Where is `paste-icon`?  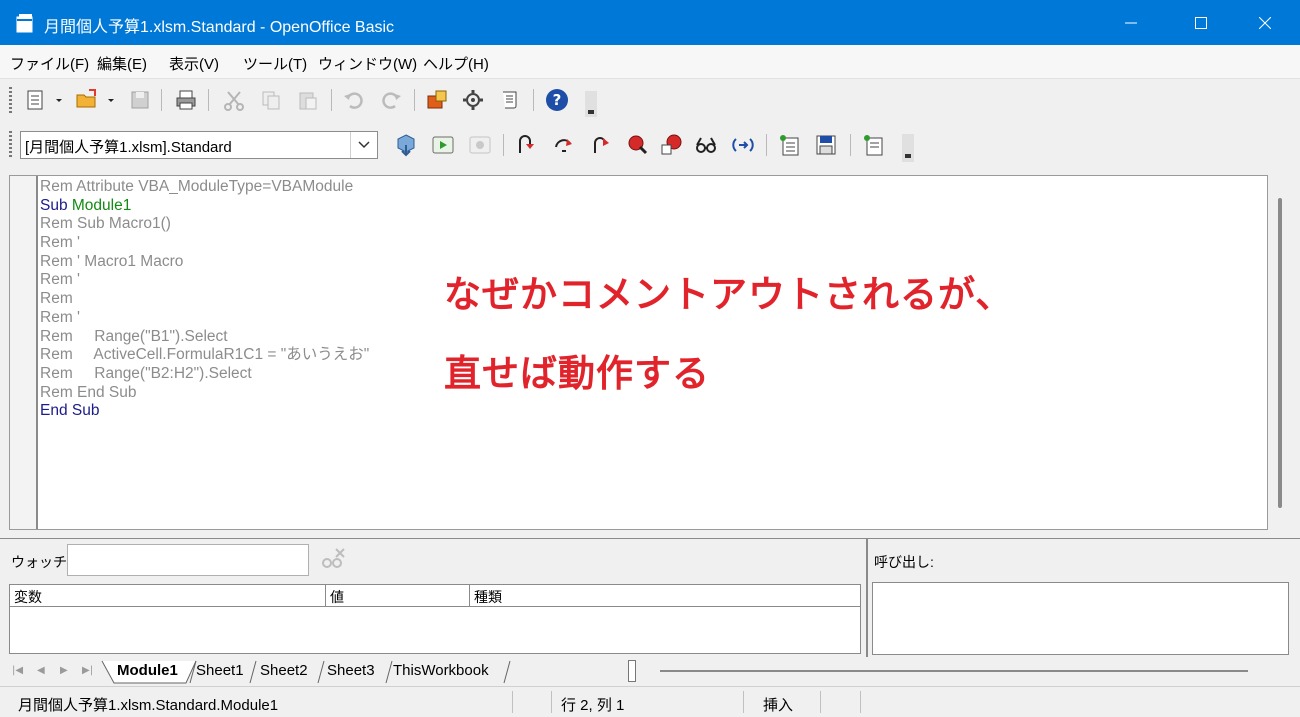 paste-icon is located at coordinates (308, 100).